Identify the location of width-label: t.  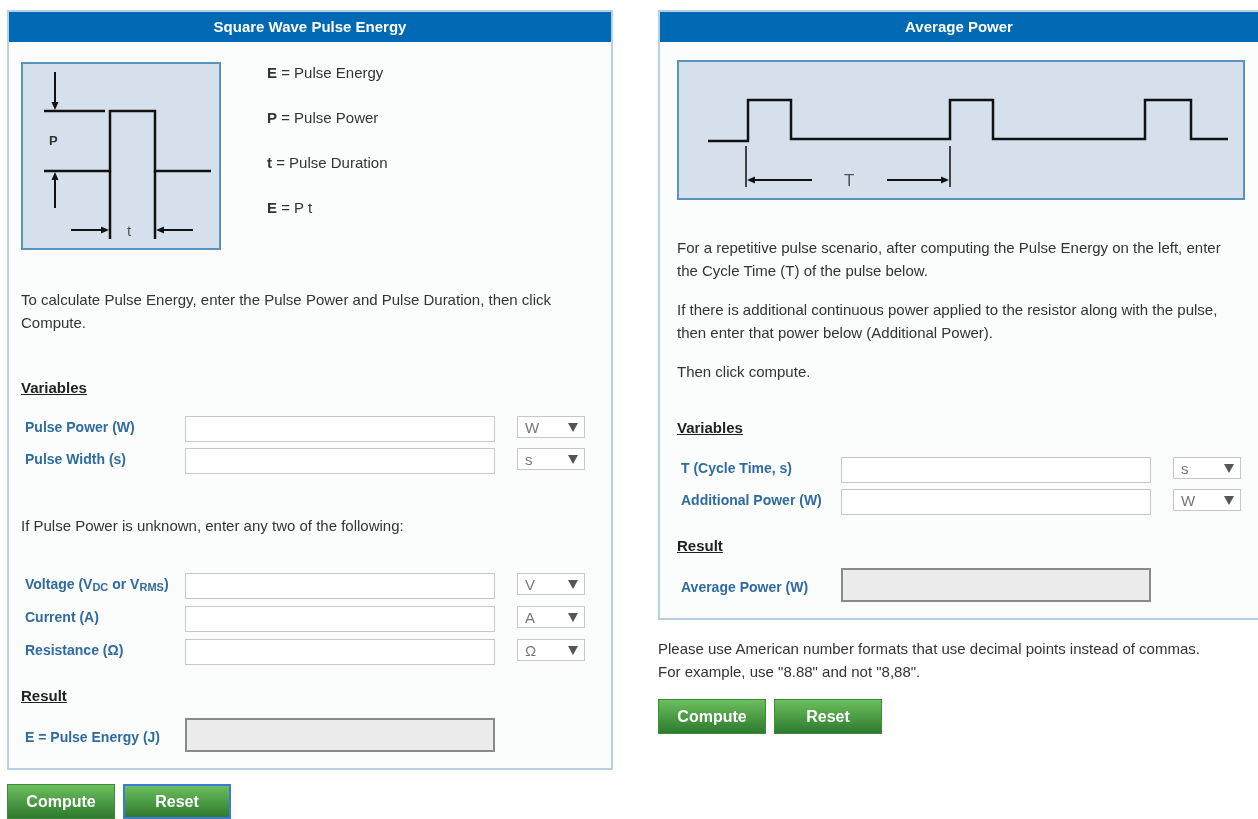
(129, 230).